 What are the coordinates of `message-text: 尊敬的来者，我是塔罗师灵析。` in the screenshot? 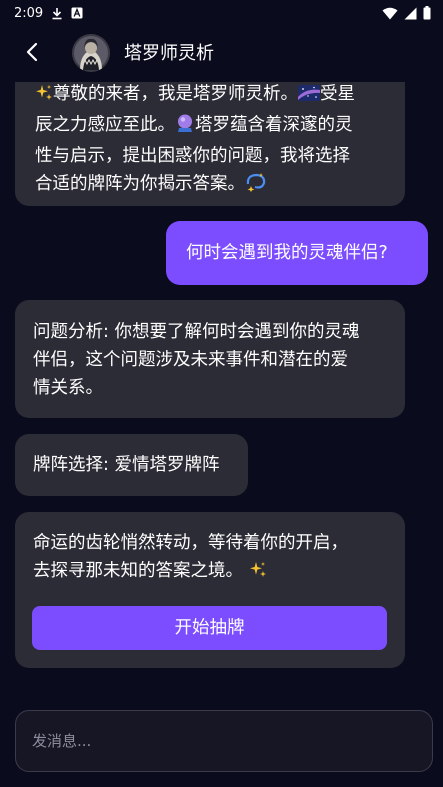 It's located at (175, 94).